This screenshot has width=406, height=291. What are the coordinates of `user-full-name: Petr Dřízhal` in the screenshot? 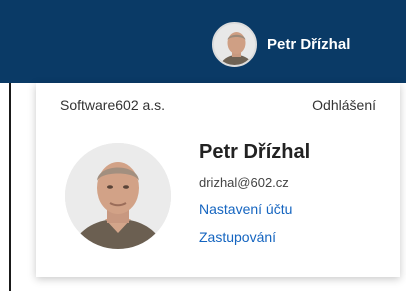 It's located at (255, 152).